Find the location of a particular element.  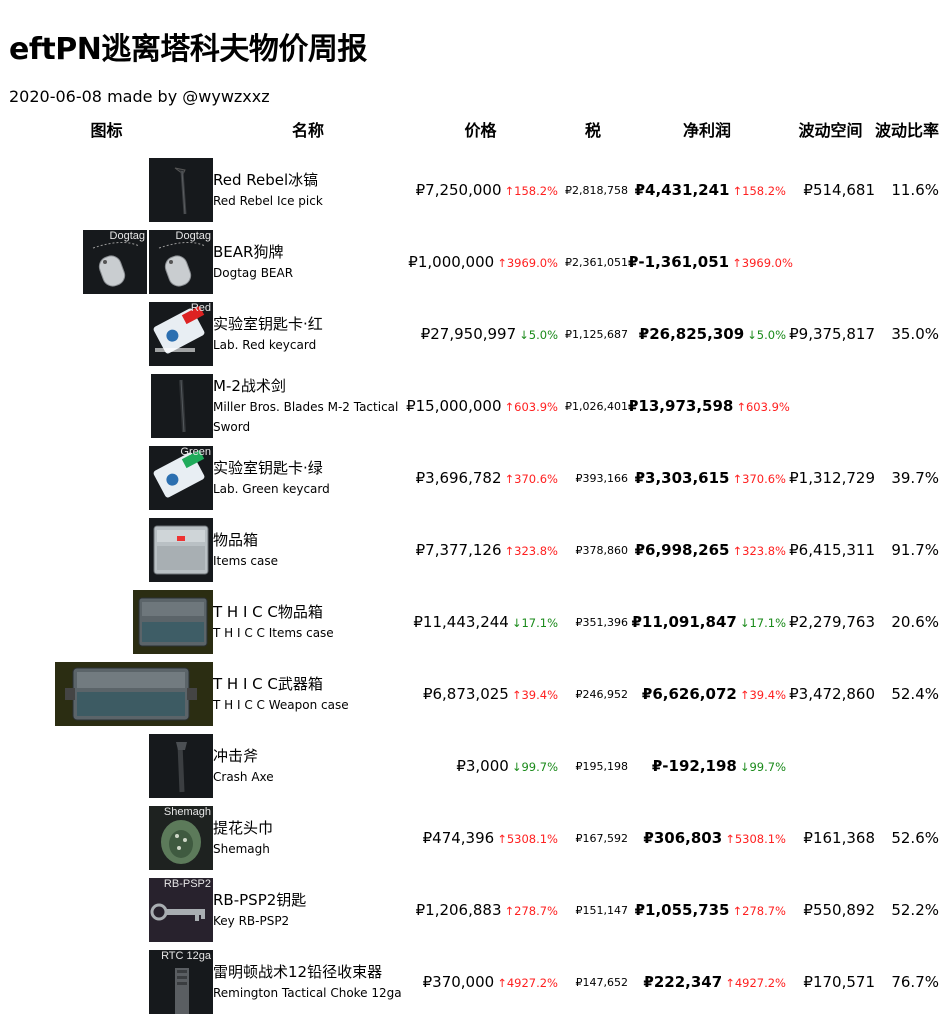

icon-cell: Red is located at coordinates (106, 334).